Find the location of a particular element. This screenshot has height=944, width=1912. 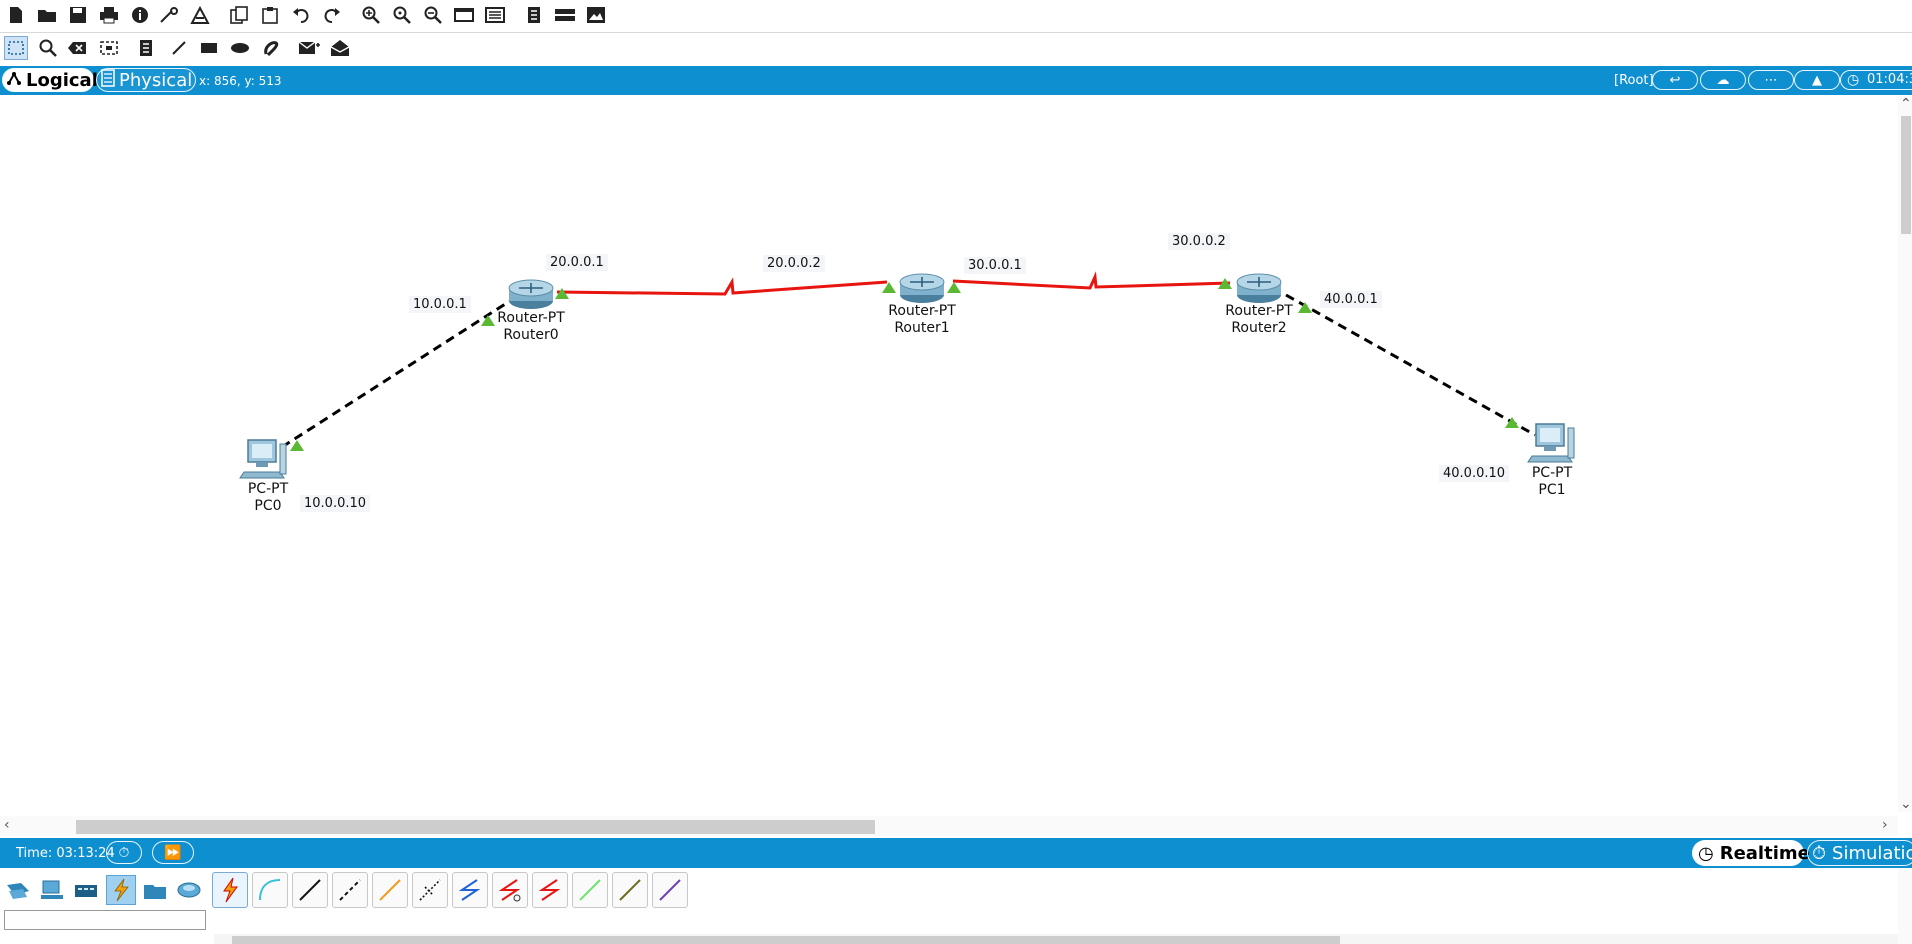

ip-label: 30.0.0.2 is located at coordinates (1199, 241).